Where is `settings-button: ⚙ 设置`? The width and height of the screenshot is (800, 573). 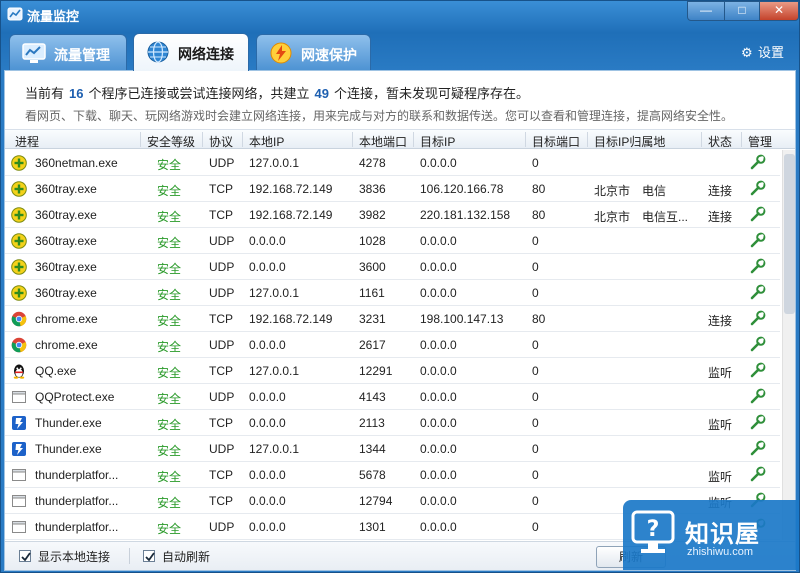
settings-button: ⚙ 设置 is located at coordinates (762, 51).